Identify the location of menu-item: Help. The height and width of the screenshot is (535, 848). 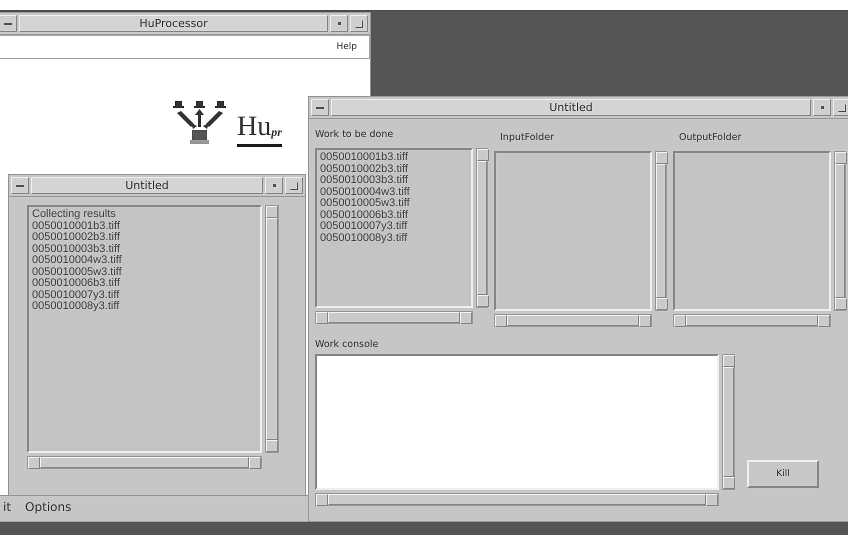
(346, 47).